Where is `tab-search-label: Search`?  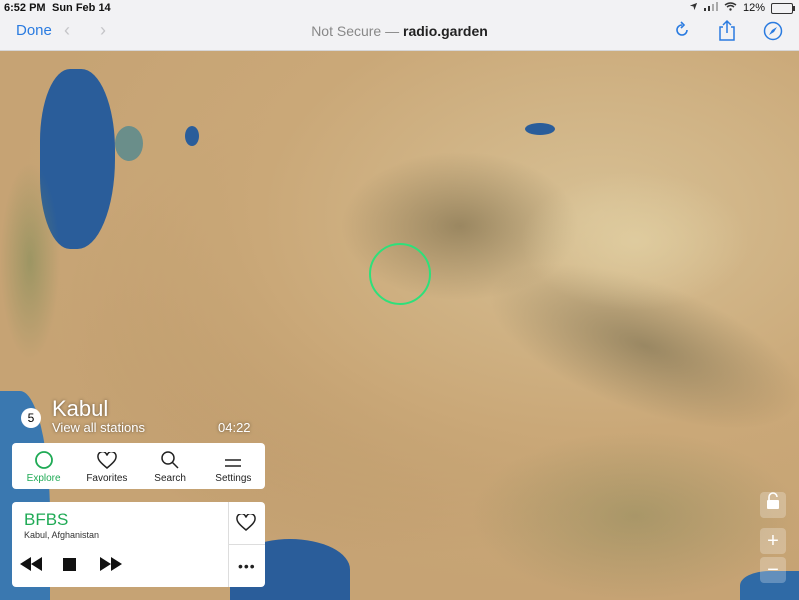
tab-search-label: Search is located at coordinates (170, 478).